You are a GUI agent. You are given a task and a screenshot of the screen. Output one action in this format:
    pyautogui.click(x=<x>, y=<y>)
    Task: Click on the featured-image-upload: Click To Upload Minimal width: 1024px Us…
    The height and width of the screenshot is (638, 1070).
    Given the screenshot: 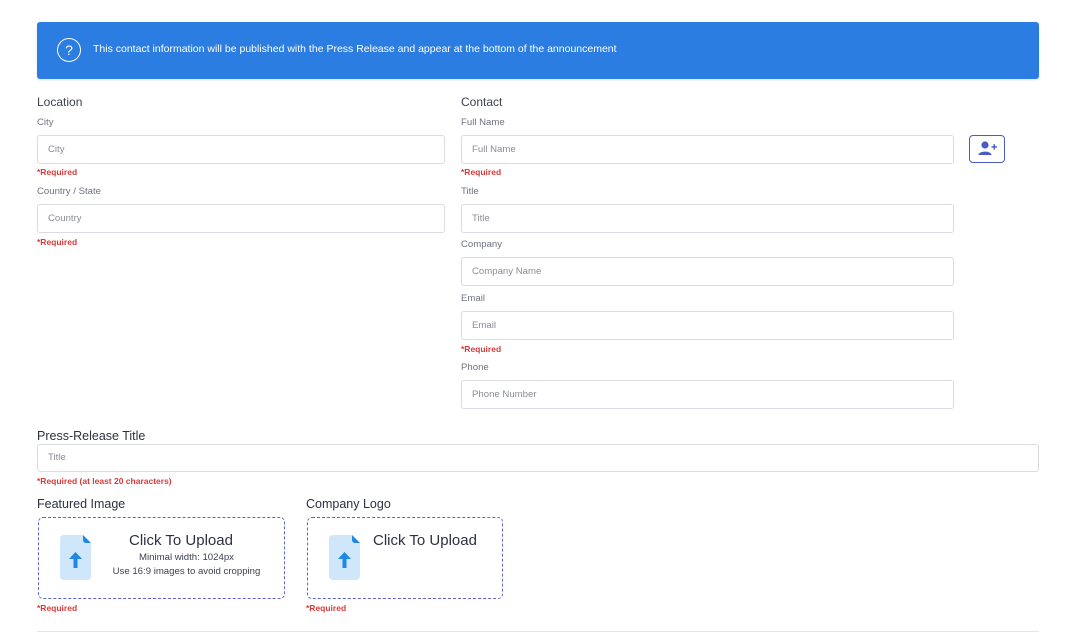 What is the action you would take?
    pyautogui.click(x=161, y=558)
    